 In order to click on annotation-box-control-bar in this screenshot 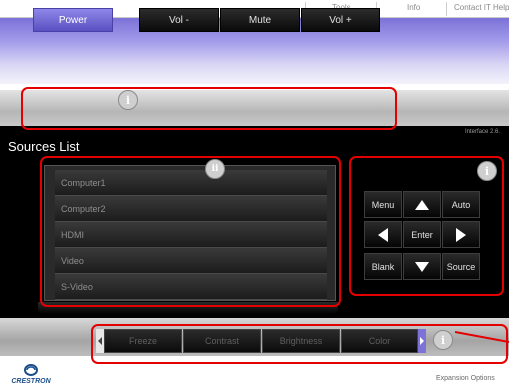, I will do `click(209, 108)`.